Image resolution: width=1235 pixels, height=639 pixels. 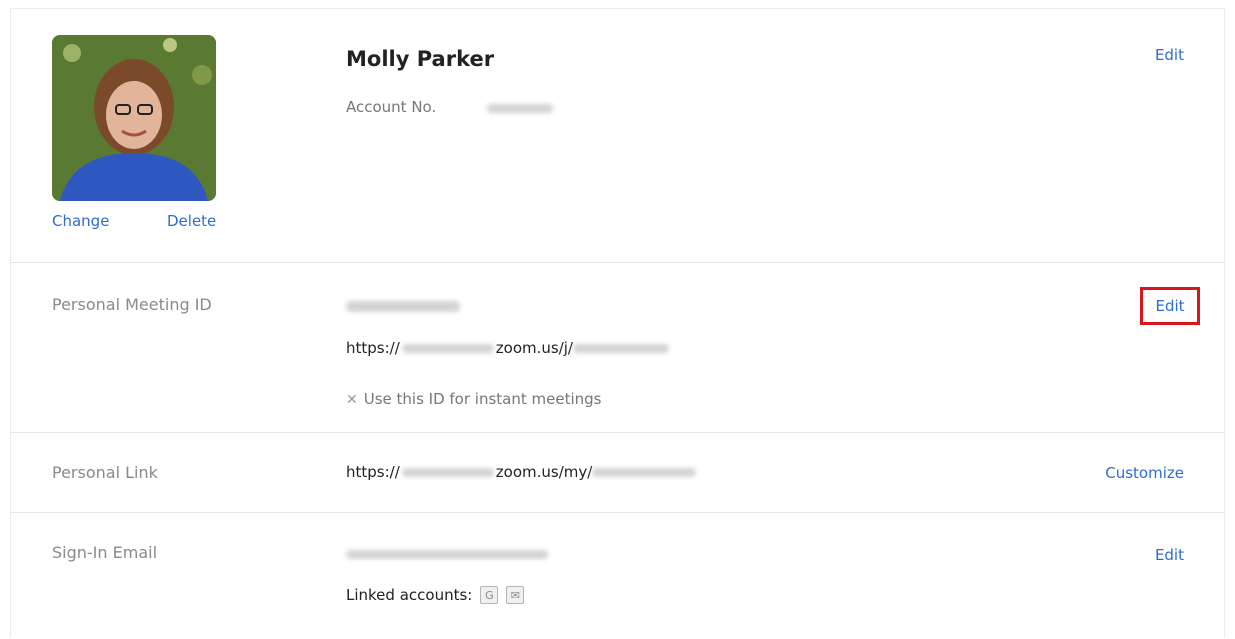 I want to click on personal-meeting-id-value, so click(x=403, y=306).